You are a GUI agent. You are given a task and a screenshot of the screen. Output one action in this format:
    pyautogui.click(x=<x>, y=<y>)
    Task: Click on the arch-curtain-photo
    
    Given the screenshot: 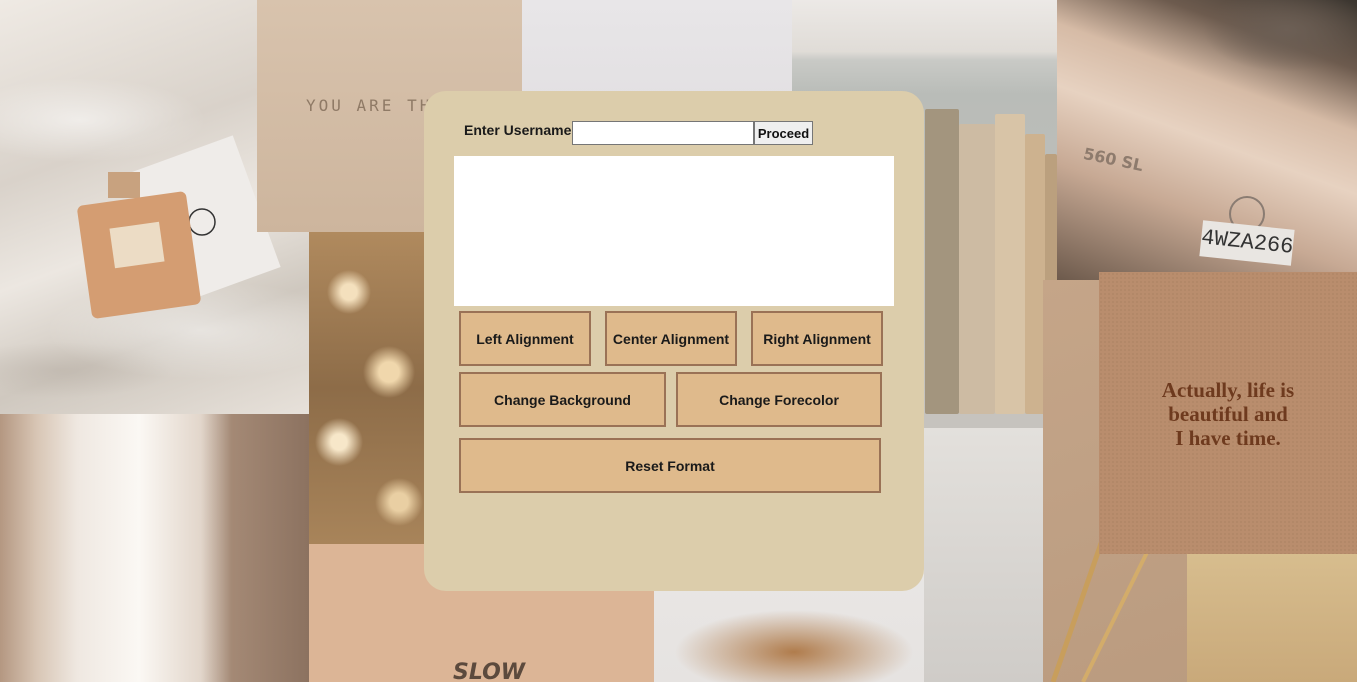 What is the action you would take?
    pyautogui.click(x=154, y=548)
    